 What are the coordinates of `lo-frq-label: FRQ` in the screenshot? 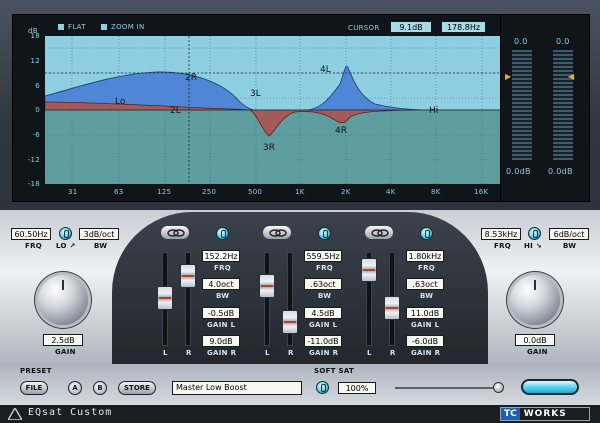 It's located at (34, 246).